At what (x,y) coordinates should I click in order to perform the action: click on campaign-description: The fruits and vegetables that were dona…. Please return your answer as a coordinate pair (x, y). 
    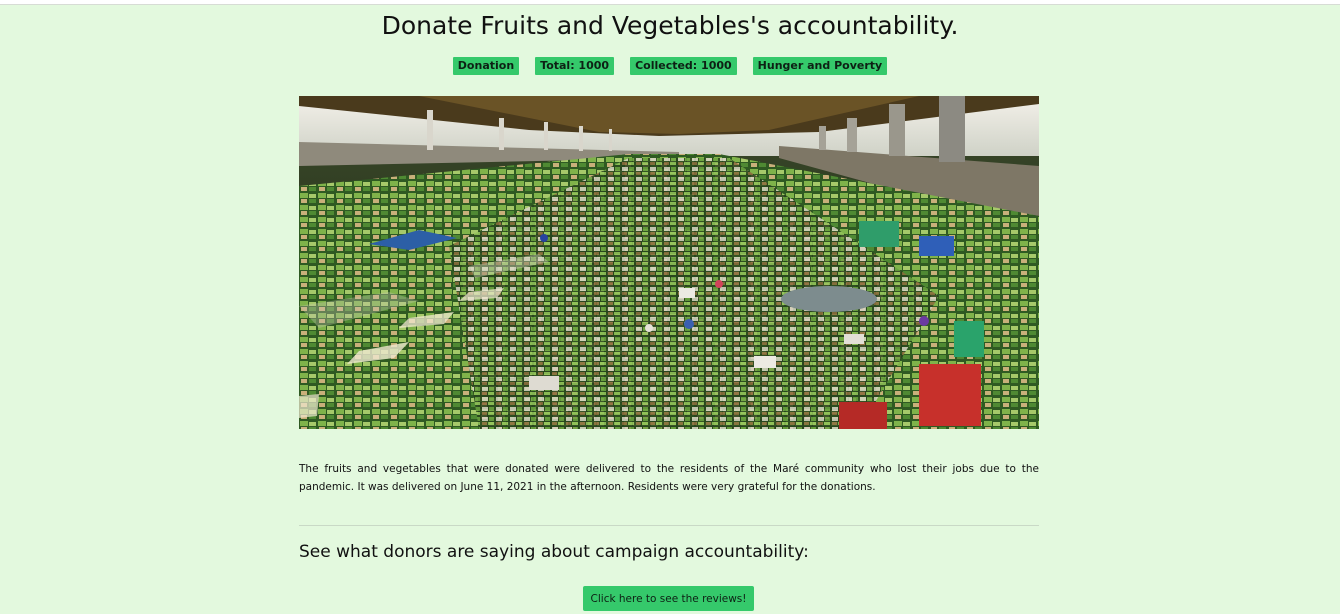
    Looking at the image, I should click on (669, 478).